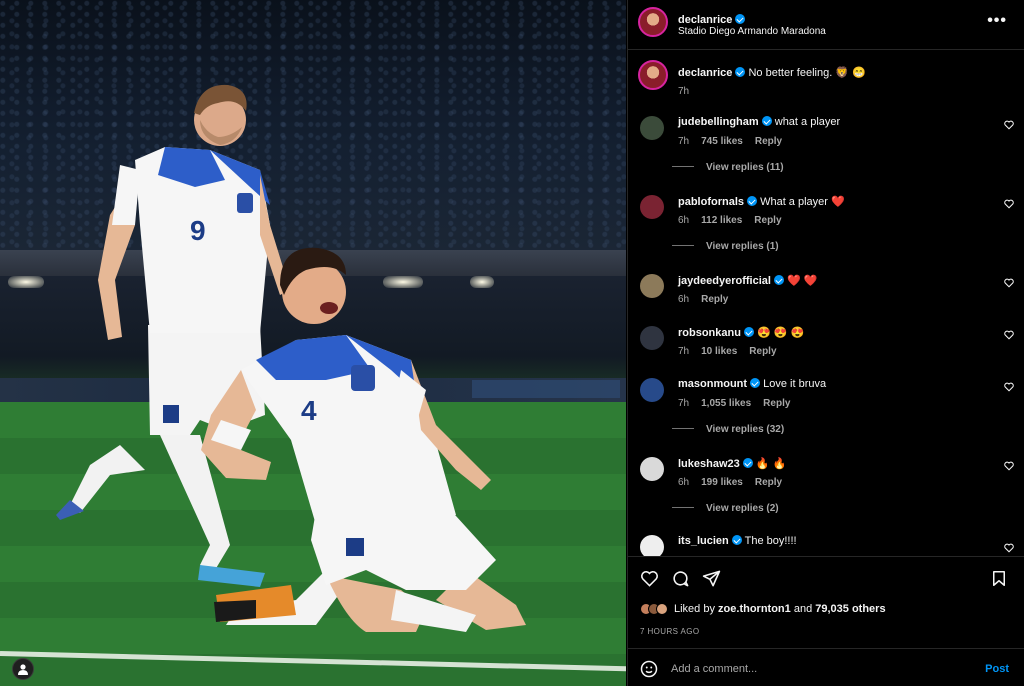 Image resolution: width=1024 pixels, height=686 pixels. What do you see at coordinates (653, 75) in the screenshot?
I see `caption-avatar` at bounding box center [653, 75].